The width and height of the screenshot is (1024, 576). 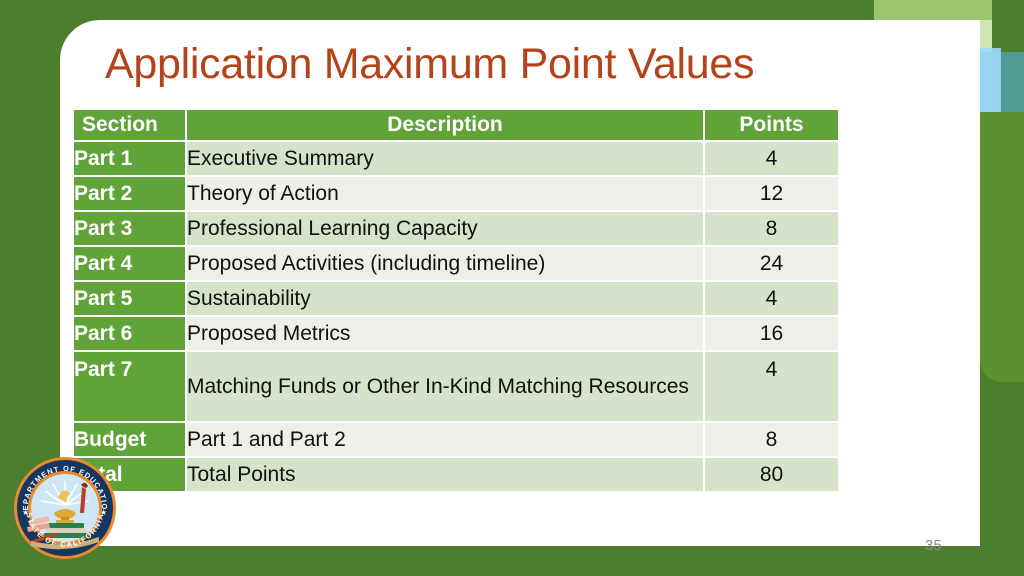 What do you see at coordinates (445, 298) in the screenshot?
I see `cell-description: Sustainability` at bounding box center [445, 298].